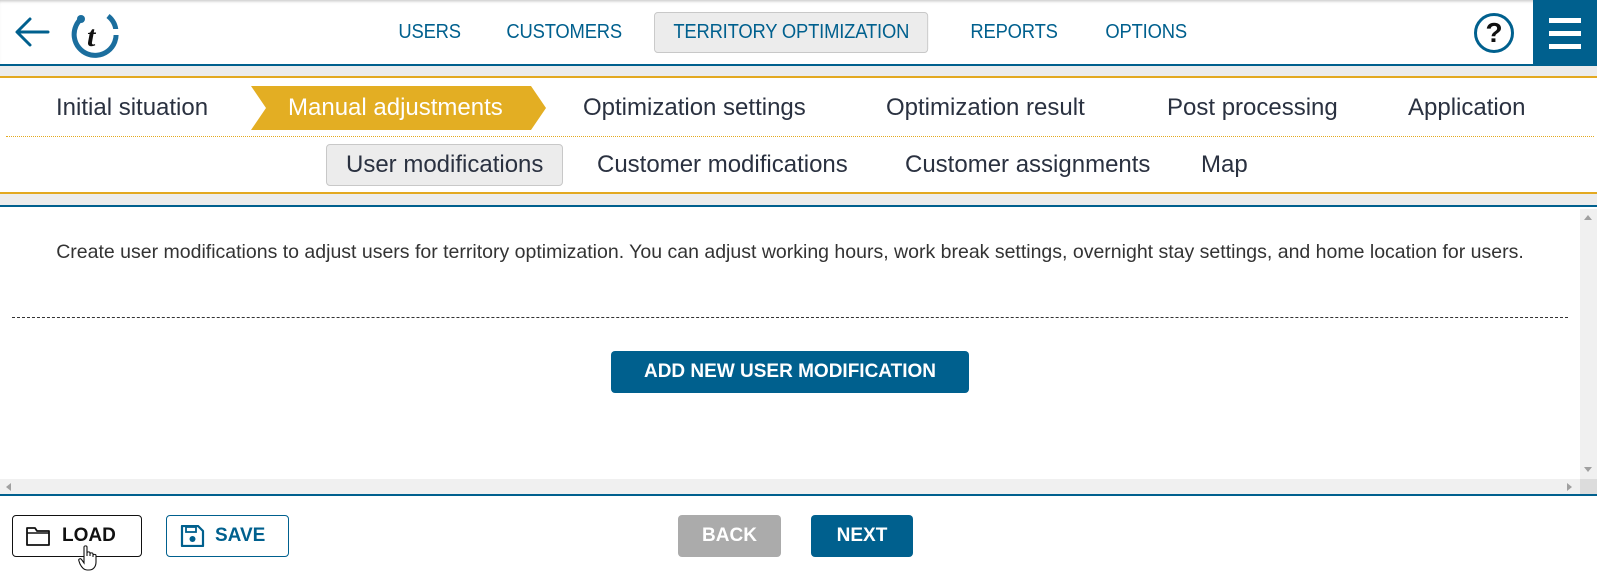 This screenshot has height=575, width=1597. I want to click on arrow-left-icon, so click(32, 32).